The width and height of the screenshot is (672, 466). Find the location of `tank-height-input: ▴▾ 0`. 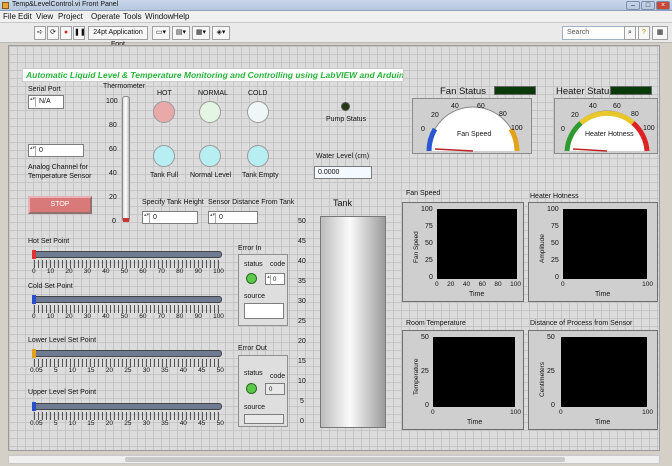

tank-height-input: ▴▾ 0 is located at coordinates (170, 217).